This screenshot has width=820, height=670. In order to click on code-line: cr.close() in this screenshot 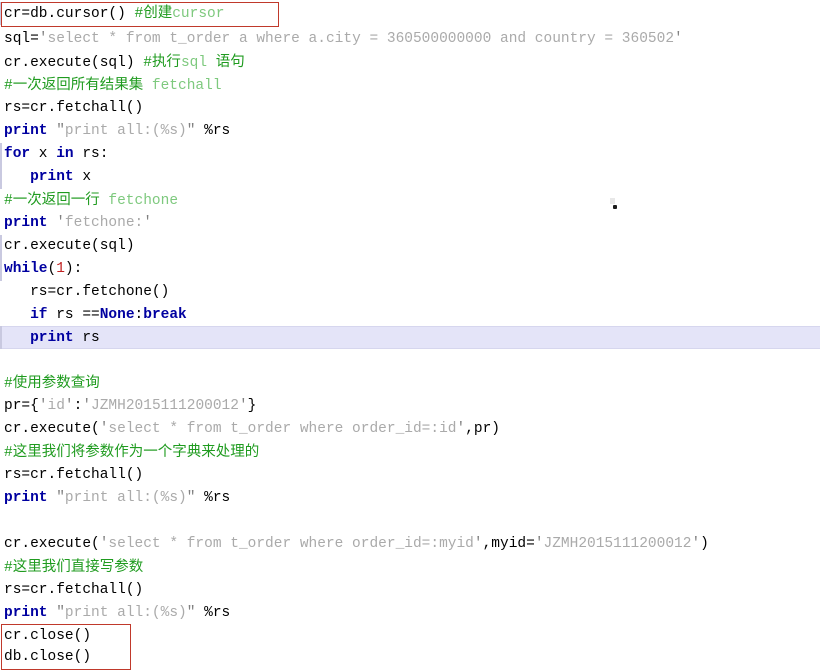, I will do `click(410, 636)`.